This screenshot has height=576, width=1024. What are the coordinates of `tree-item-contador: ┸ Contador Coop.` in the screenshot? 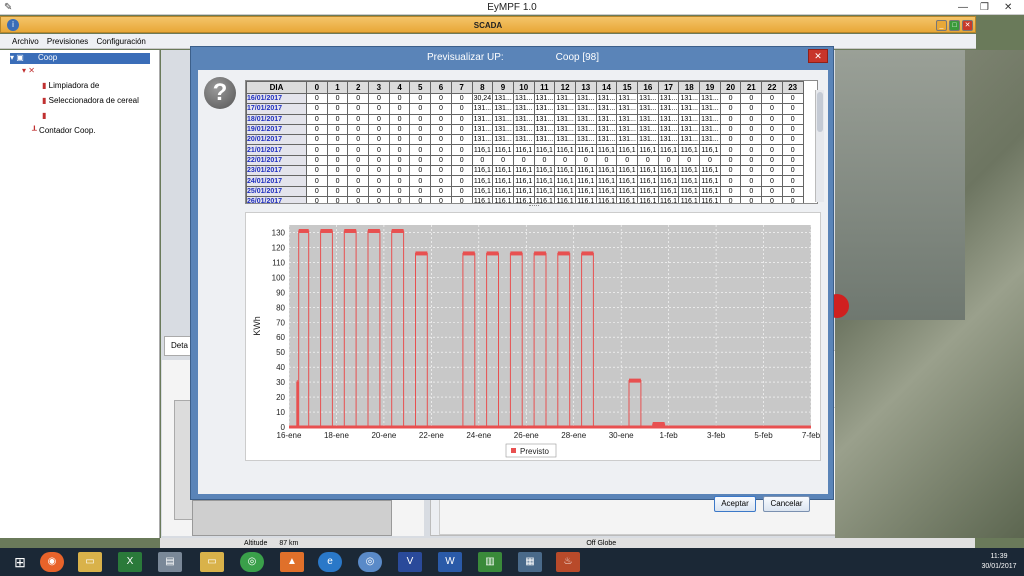 It's located at (64, 130).